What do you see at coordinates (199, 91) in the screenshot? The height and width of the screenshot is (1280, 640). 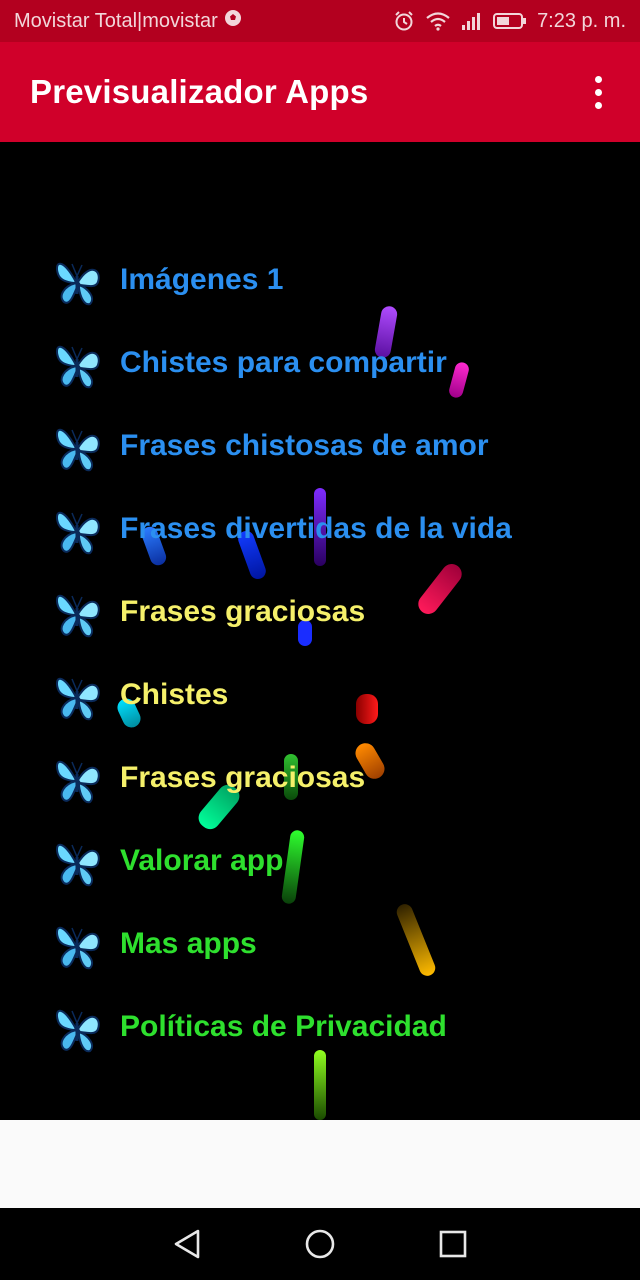 I see `app-title: Previsualizador Apps` at bounding box center [199, 91].